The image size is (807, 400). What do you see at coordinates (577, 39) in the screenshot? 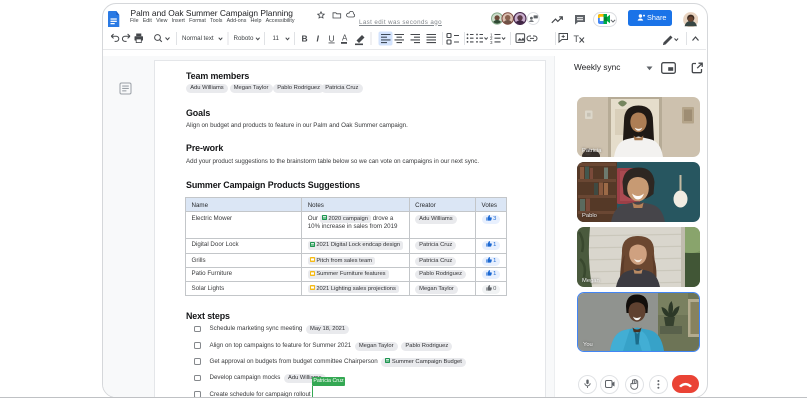
I see `svg-text: T` at bounding box center [577, 39].